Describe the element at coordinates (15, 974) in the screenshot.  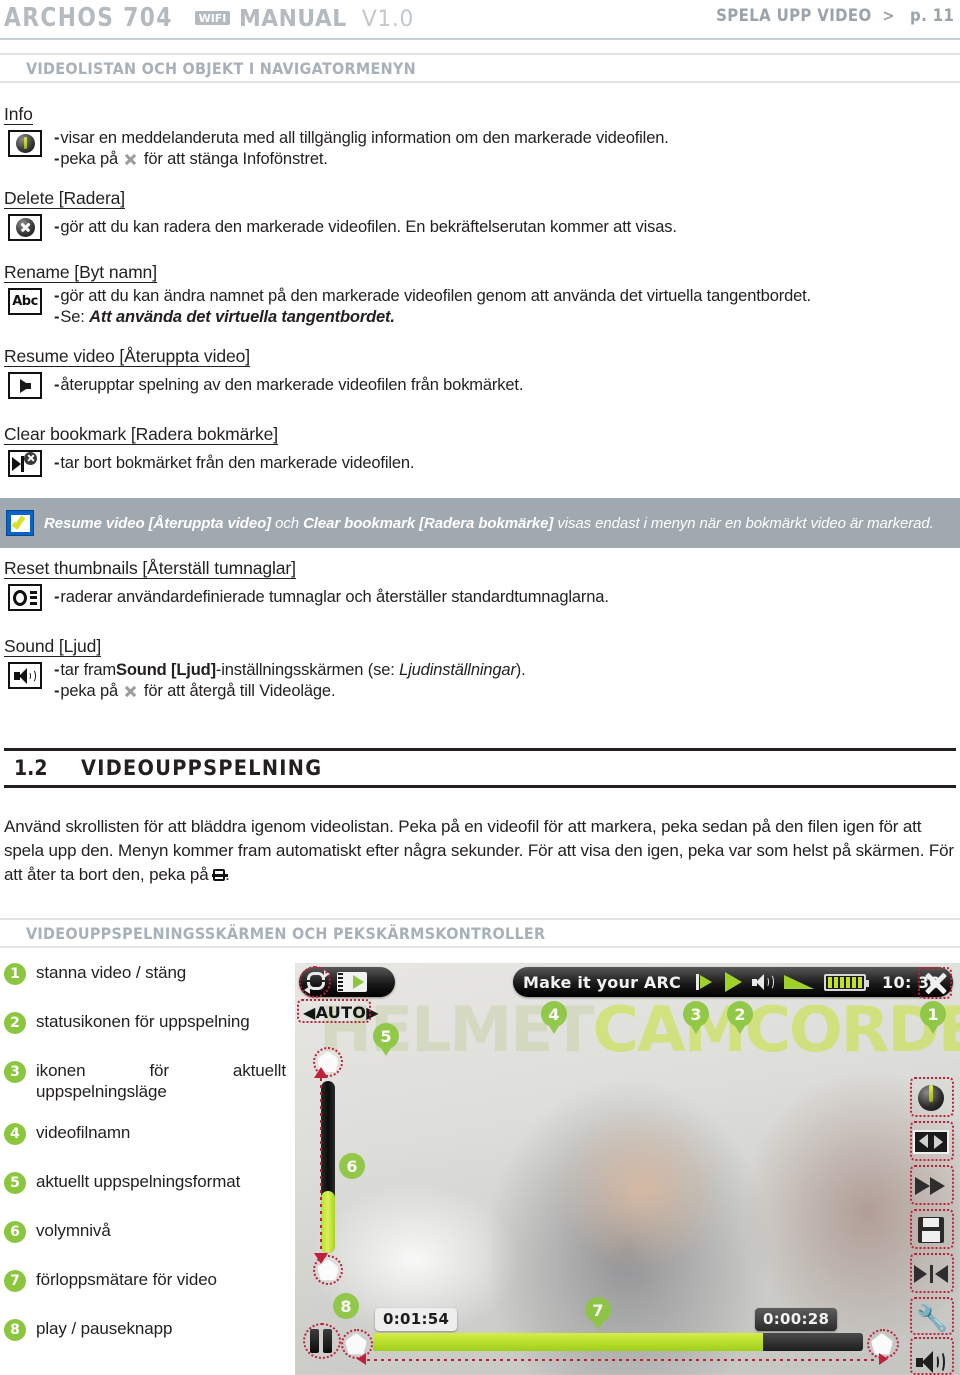
I see `legend-number: 1` at that location.